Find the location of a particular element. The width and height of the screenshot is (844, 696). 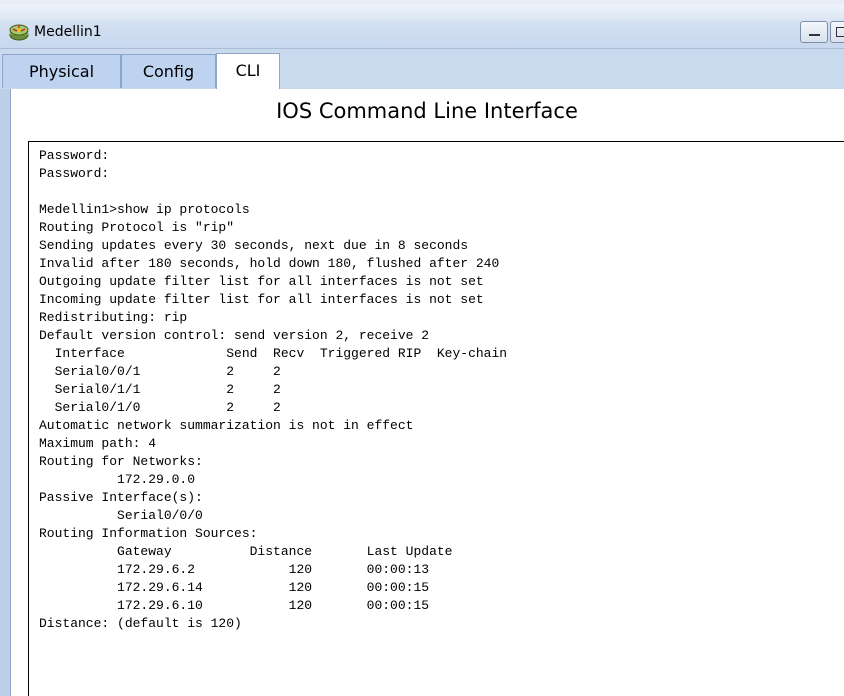

terminal-line: 172.29.6.14 120 00:00:15 is located at coordinates (234, 587).